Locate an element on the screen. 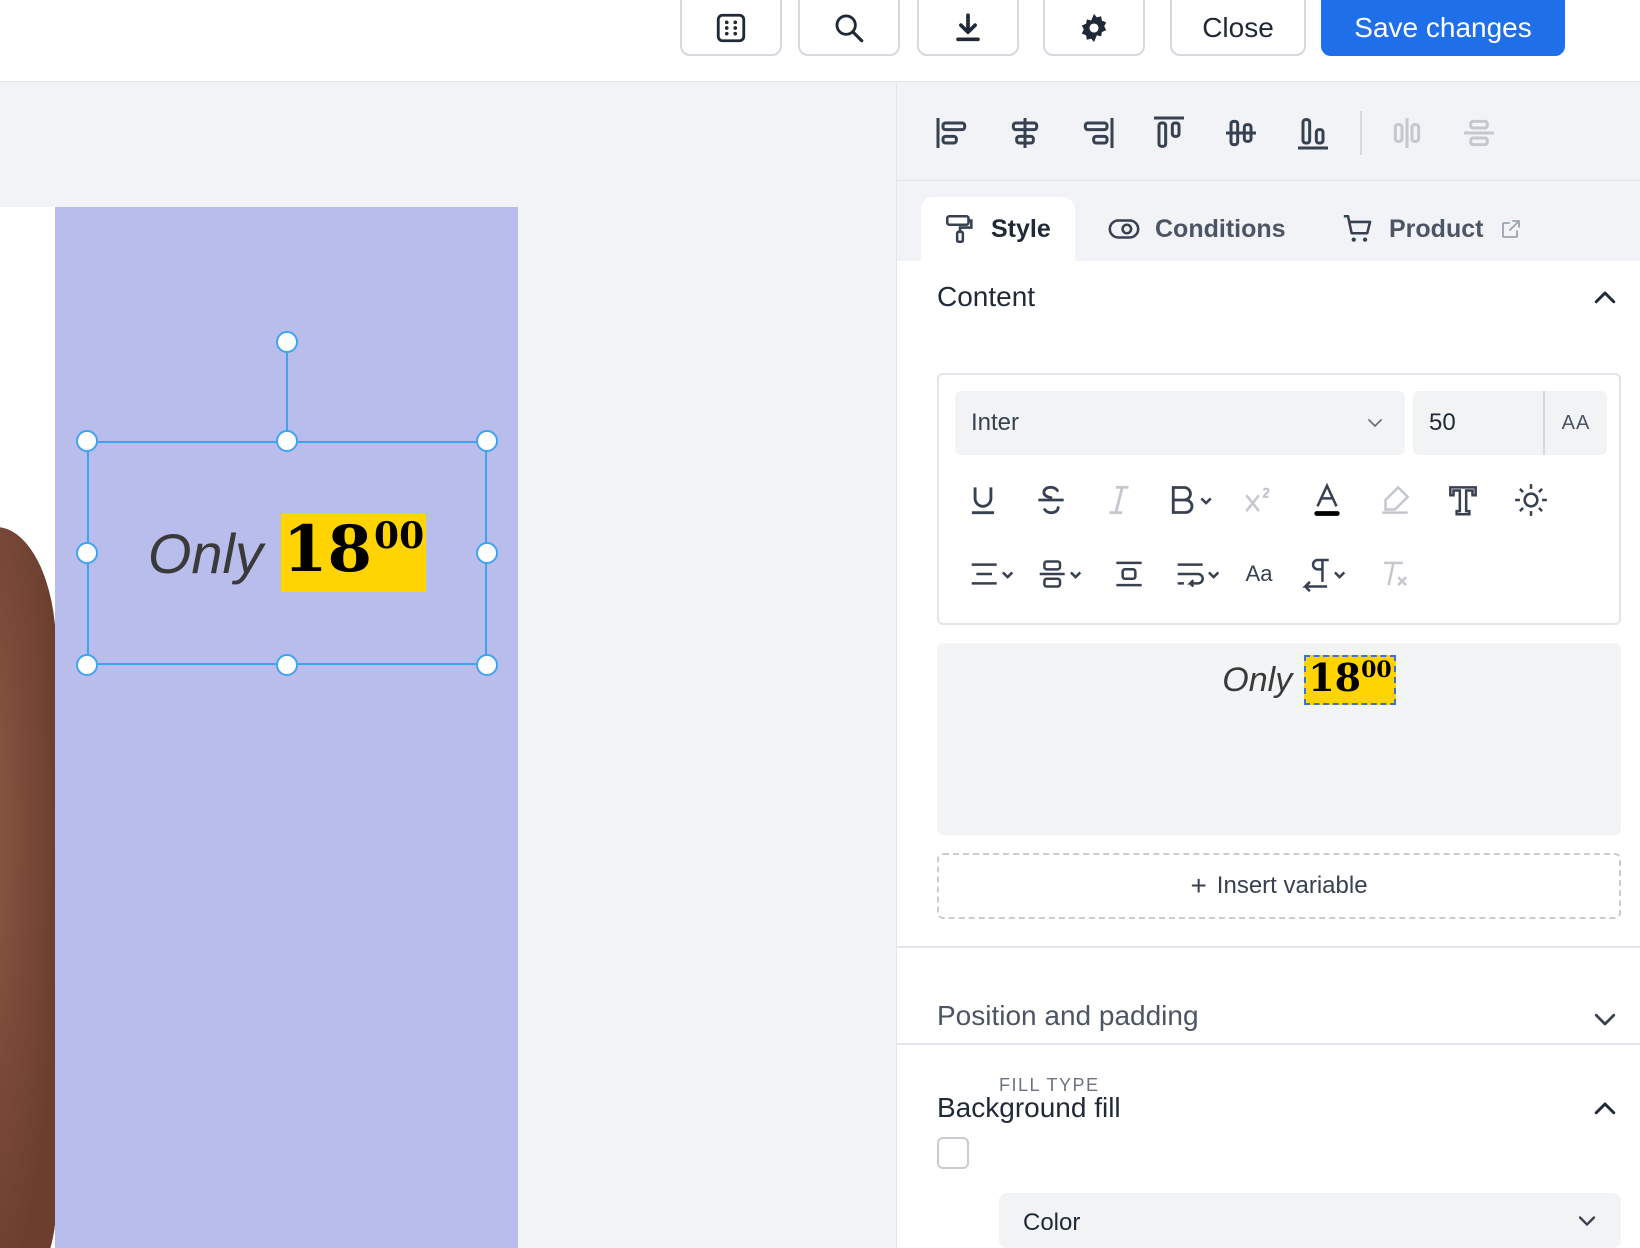  vertical-align-dropdown is located at coordinates (1060, 574).